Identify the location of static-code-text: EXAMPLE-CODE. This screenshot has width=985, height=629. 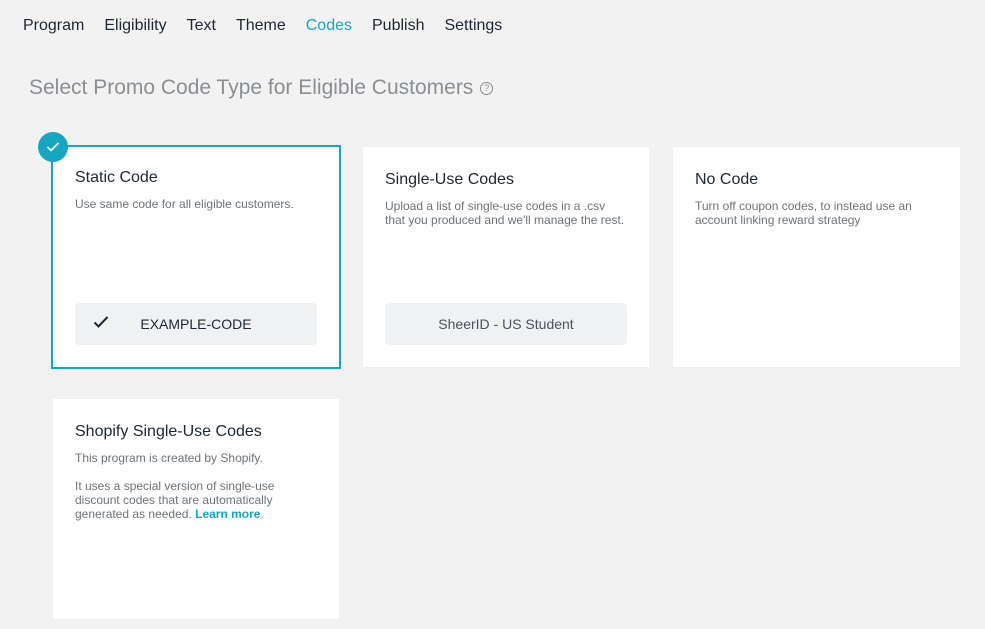
(196, 324).